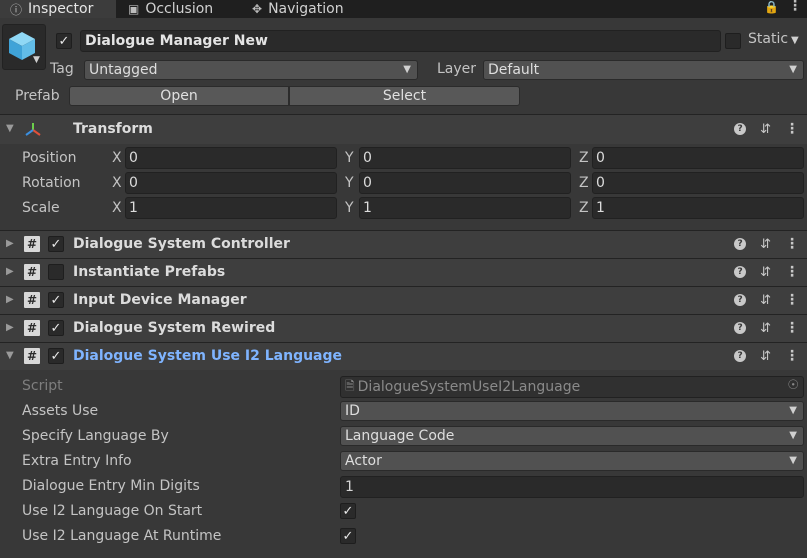 The width and height of the screenshot is (807, 558). Describe the element at coordinates (795, 40) in the screenshot. I see `static-dropdown-icon: ▼` at that location.